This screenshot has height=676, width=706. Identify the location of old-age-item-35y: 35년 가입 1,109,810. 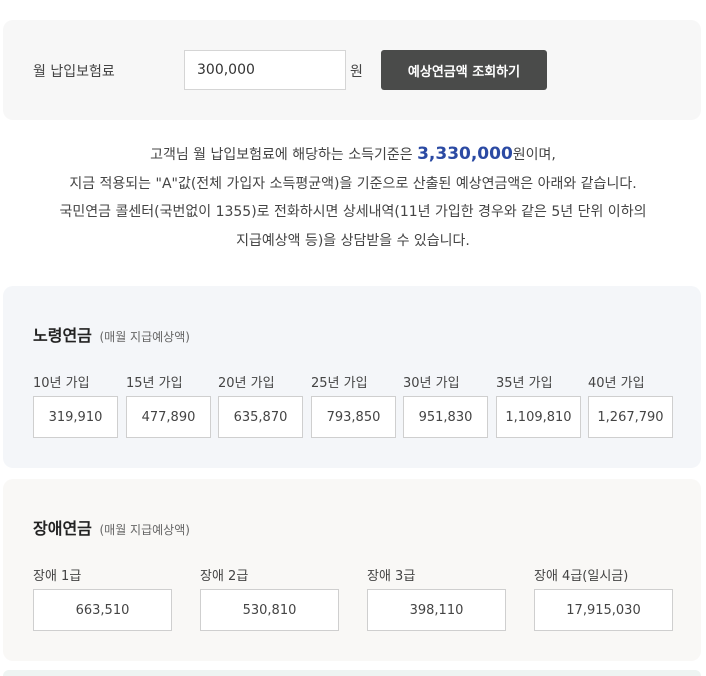
(538, 405).